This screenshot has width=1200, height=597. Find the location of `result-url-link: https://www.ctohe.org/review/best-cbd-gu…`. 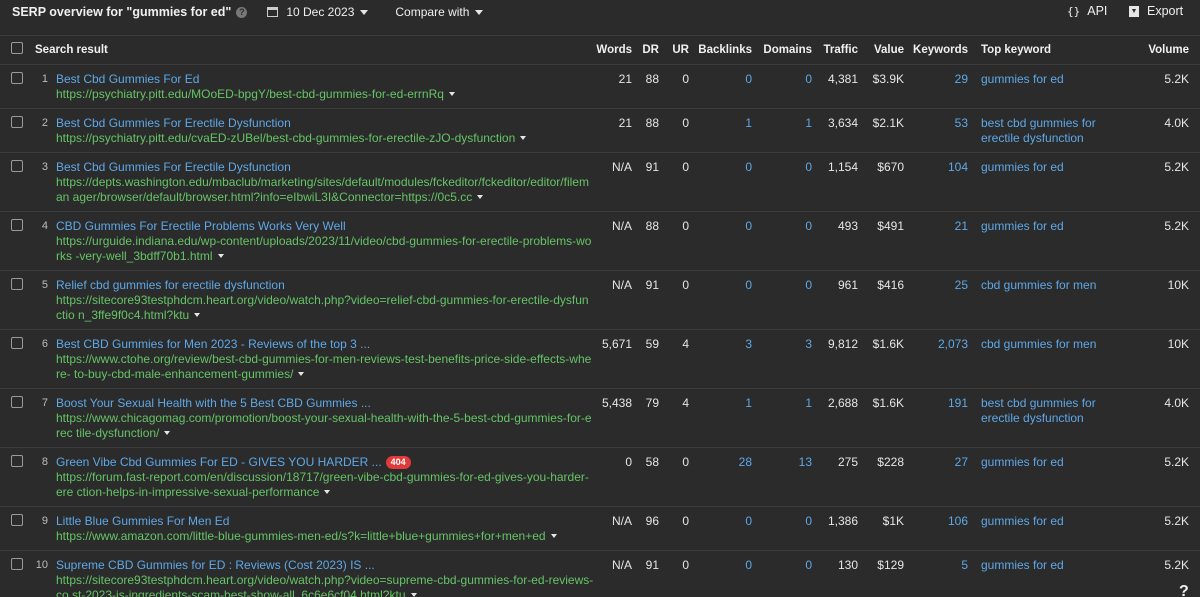

result-url-link: https://www.ctohe.org/review/best-cbd-gu… is located at coordinates (323, 366).